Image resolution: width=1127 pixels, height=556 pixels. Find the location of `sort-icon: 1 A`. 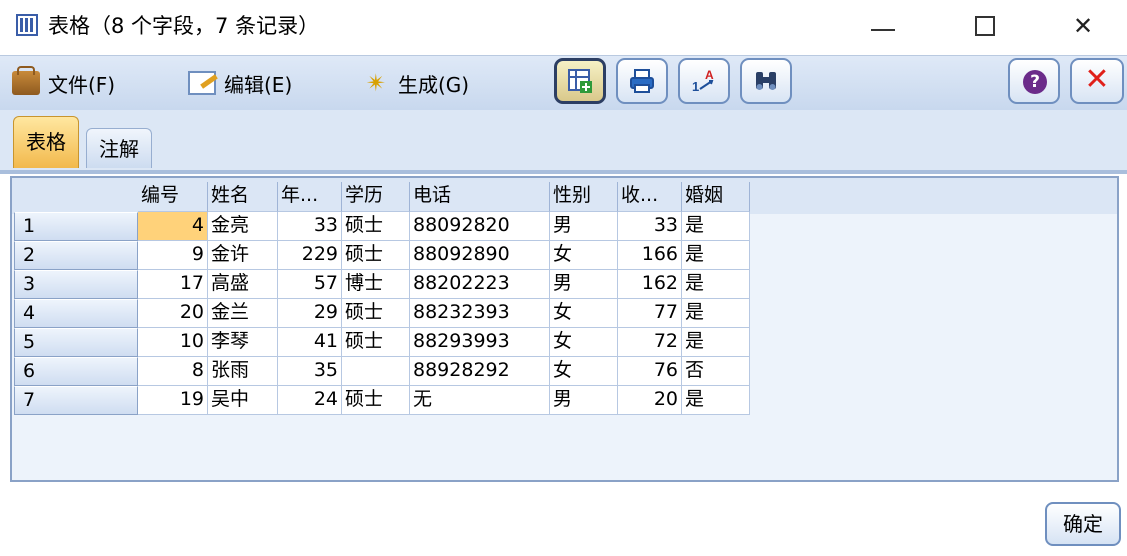

sort-icon: 1 A is located at coordinates (703, 81).